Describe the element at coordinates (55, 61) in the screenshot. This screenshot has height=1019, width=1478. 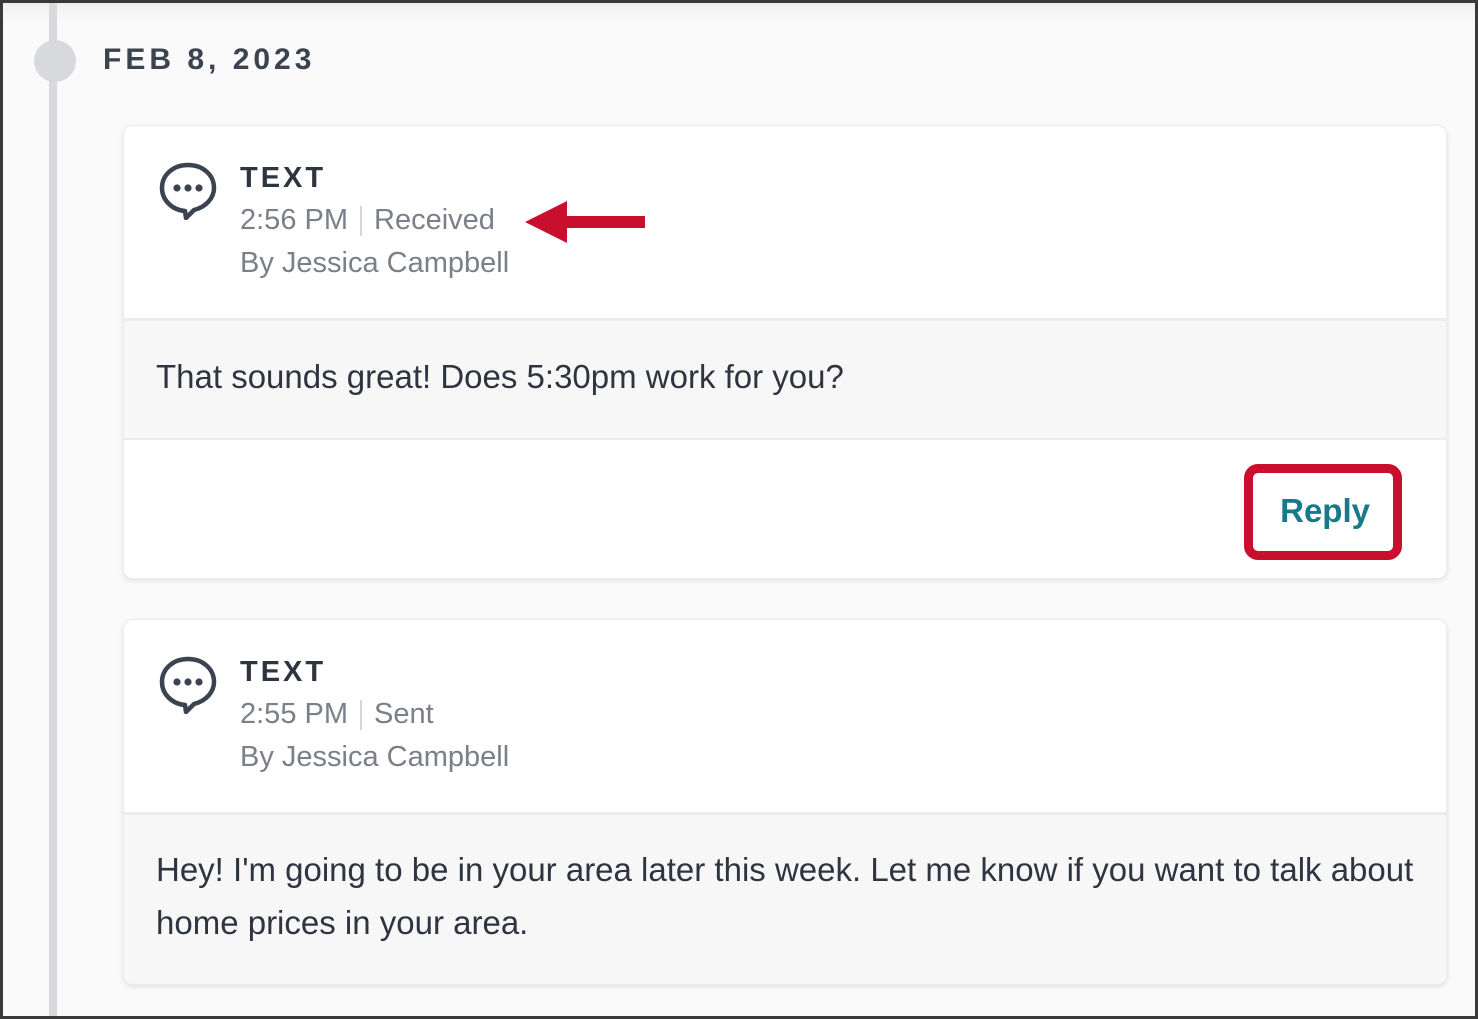
I see `timeline-dot` at that location.